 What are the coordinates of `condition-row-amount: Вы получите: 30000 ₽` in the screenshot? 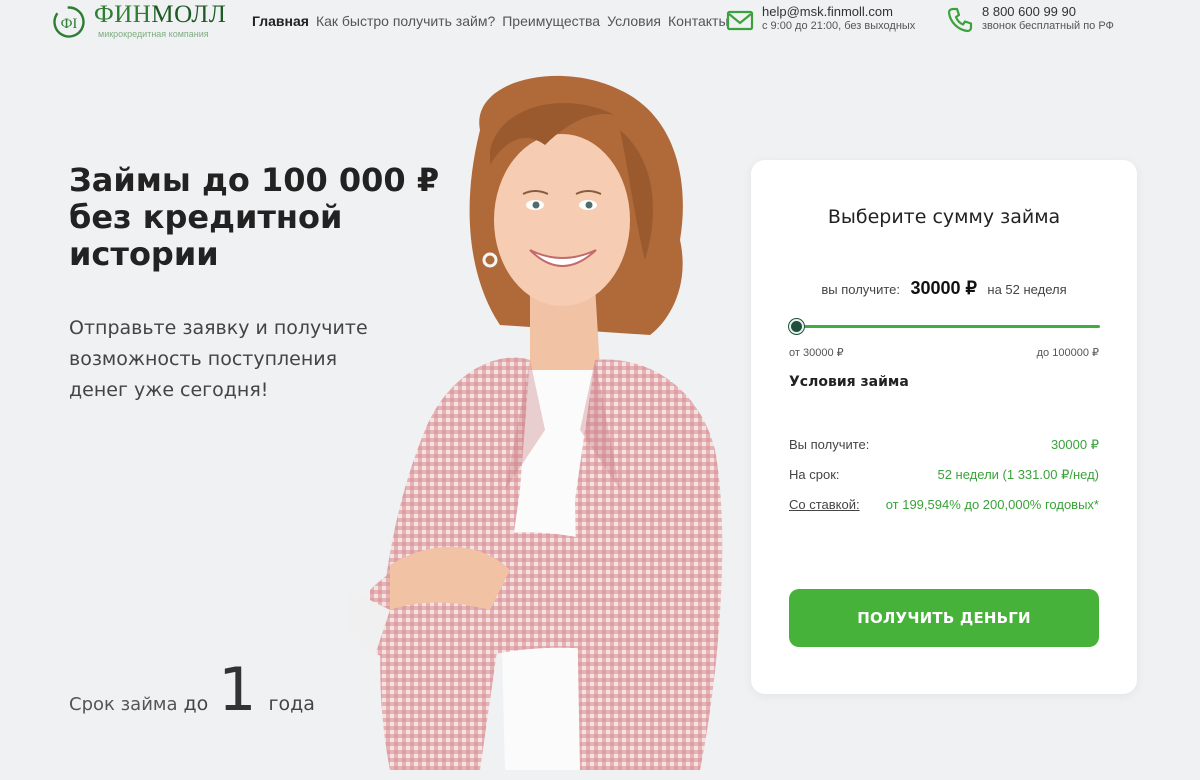 It's located at (944, 445).